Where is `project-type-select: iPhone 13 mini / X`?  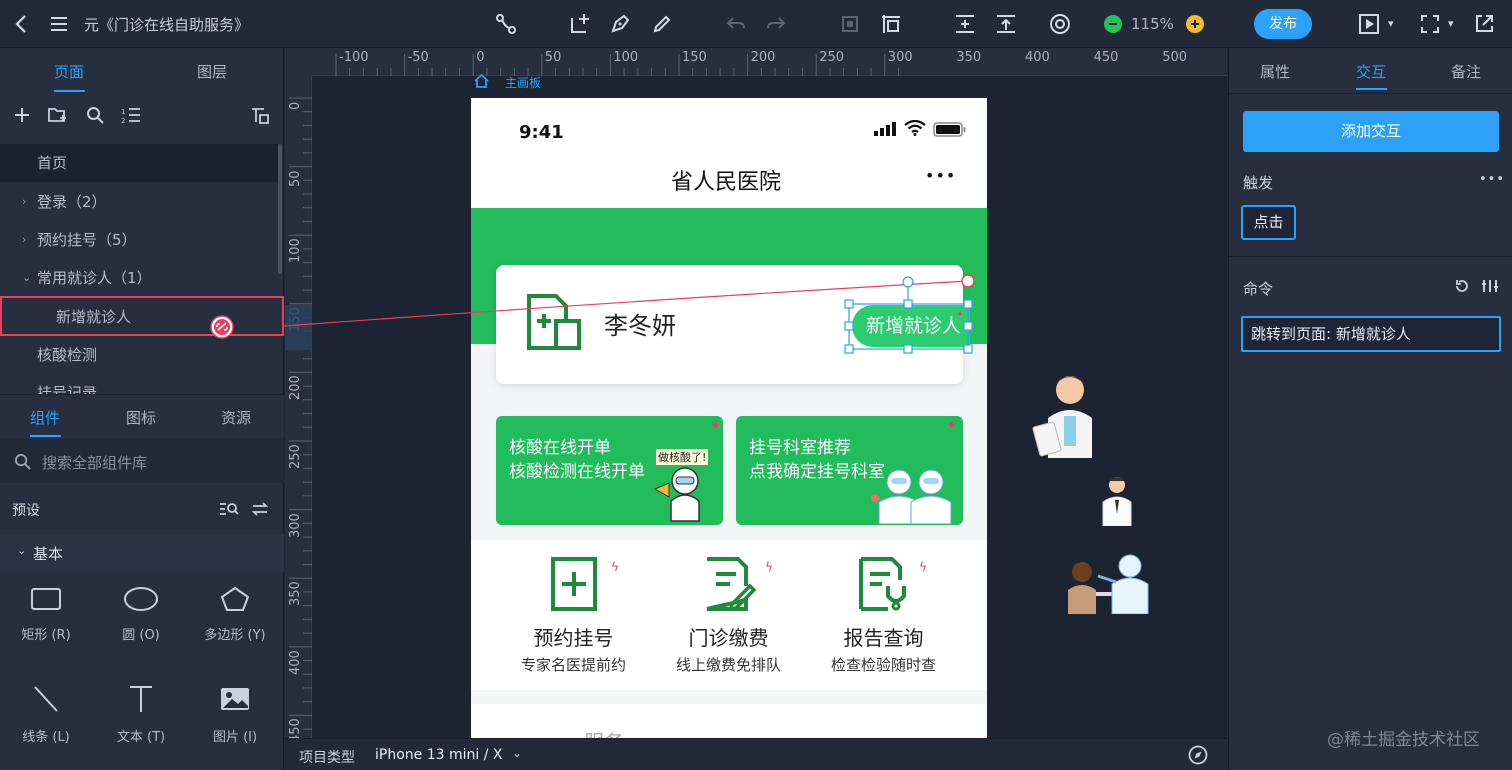
project-type-select: iPhone 13 mini / X is located at coordinates (438, 755).